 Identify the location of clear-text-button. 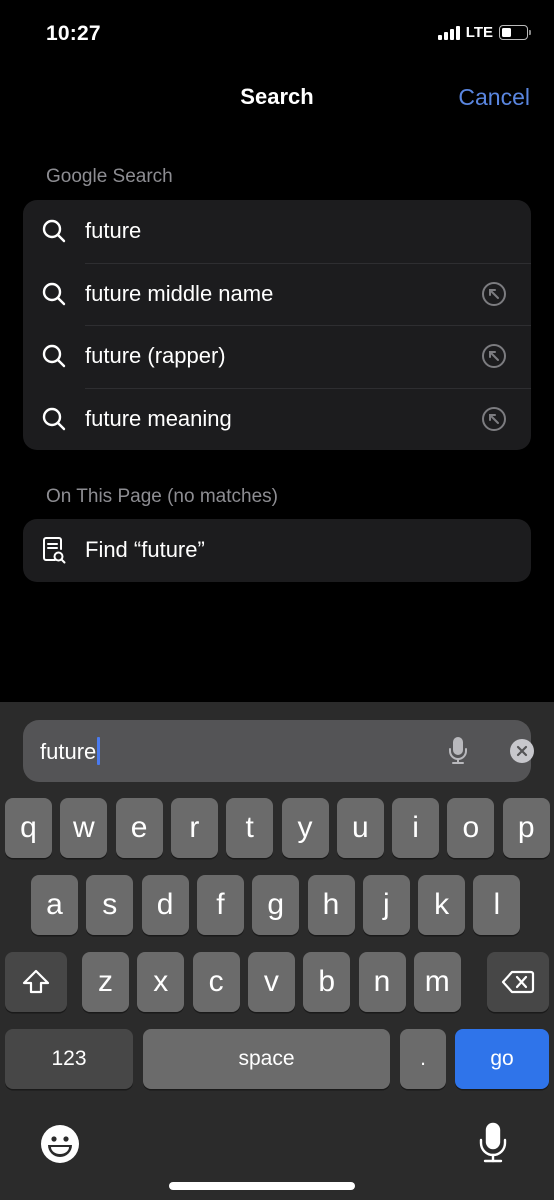
(522, 751).